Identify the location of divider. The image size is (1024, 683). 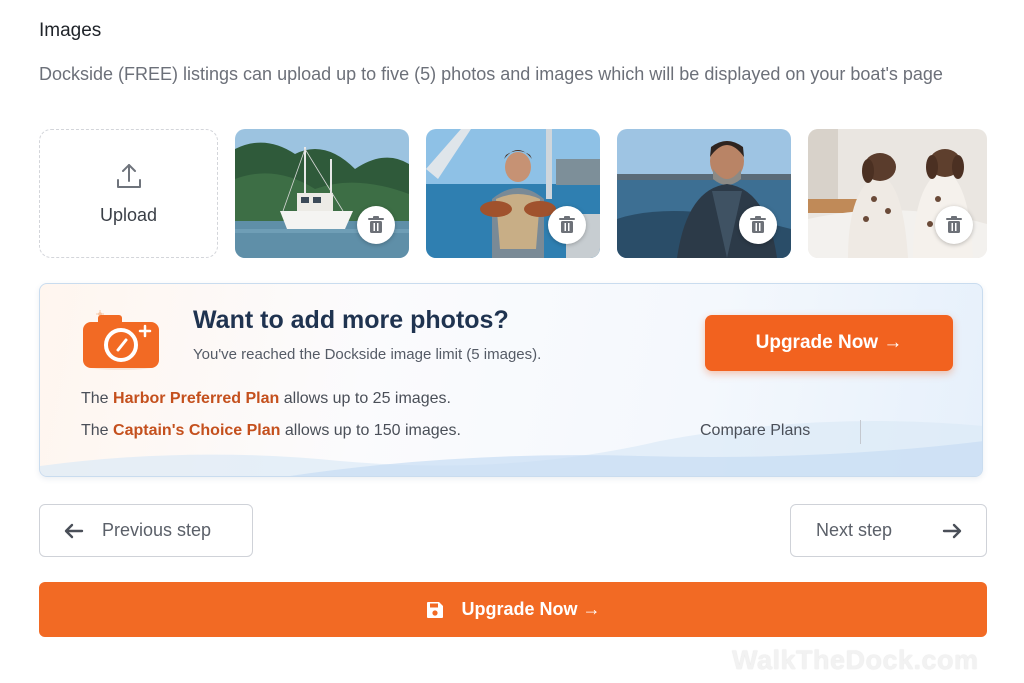
(860, 432).